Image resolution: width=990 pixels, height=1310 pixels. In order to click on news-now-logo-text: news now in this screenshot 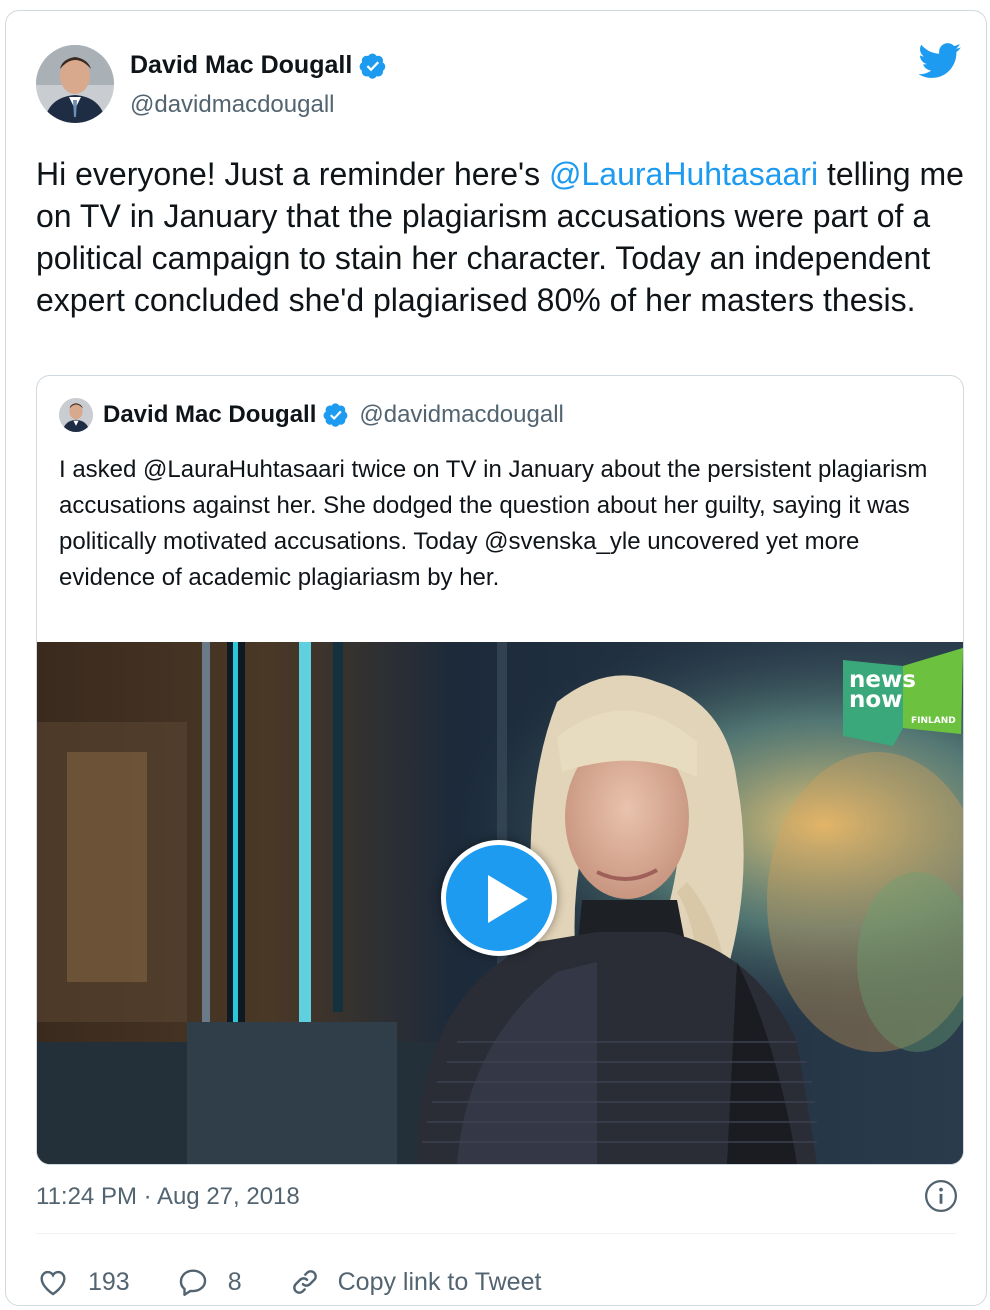, I will do `click(882, 690)`.